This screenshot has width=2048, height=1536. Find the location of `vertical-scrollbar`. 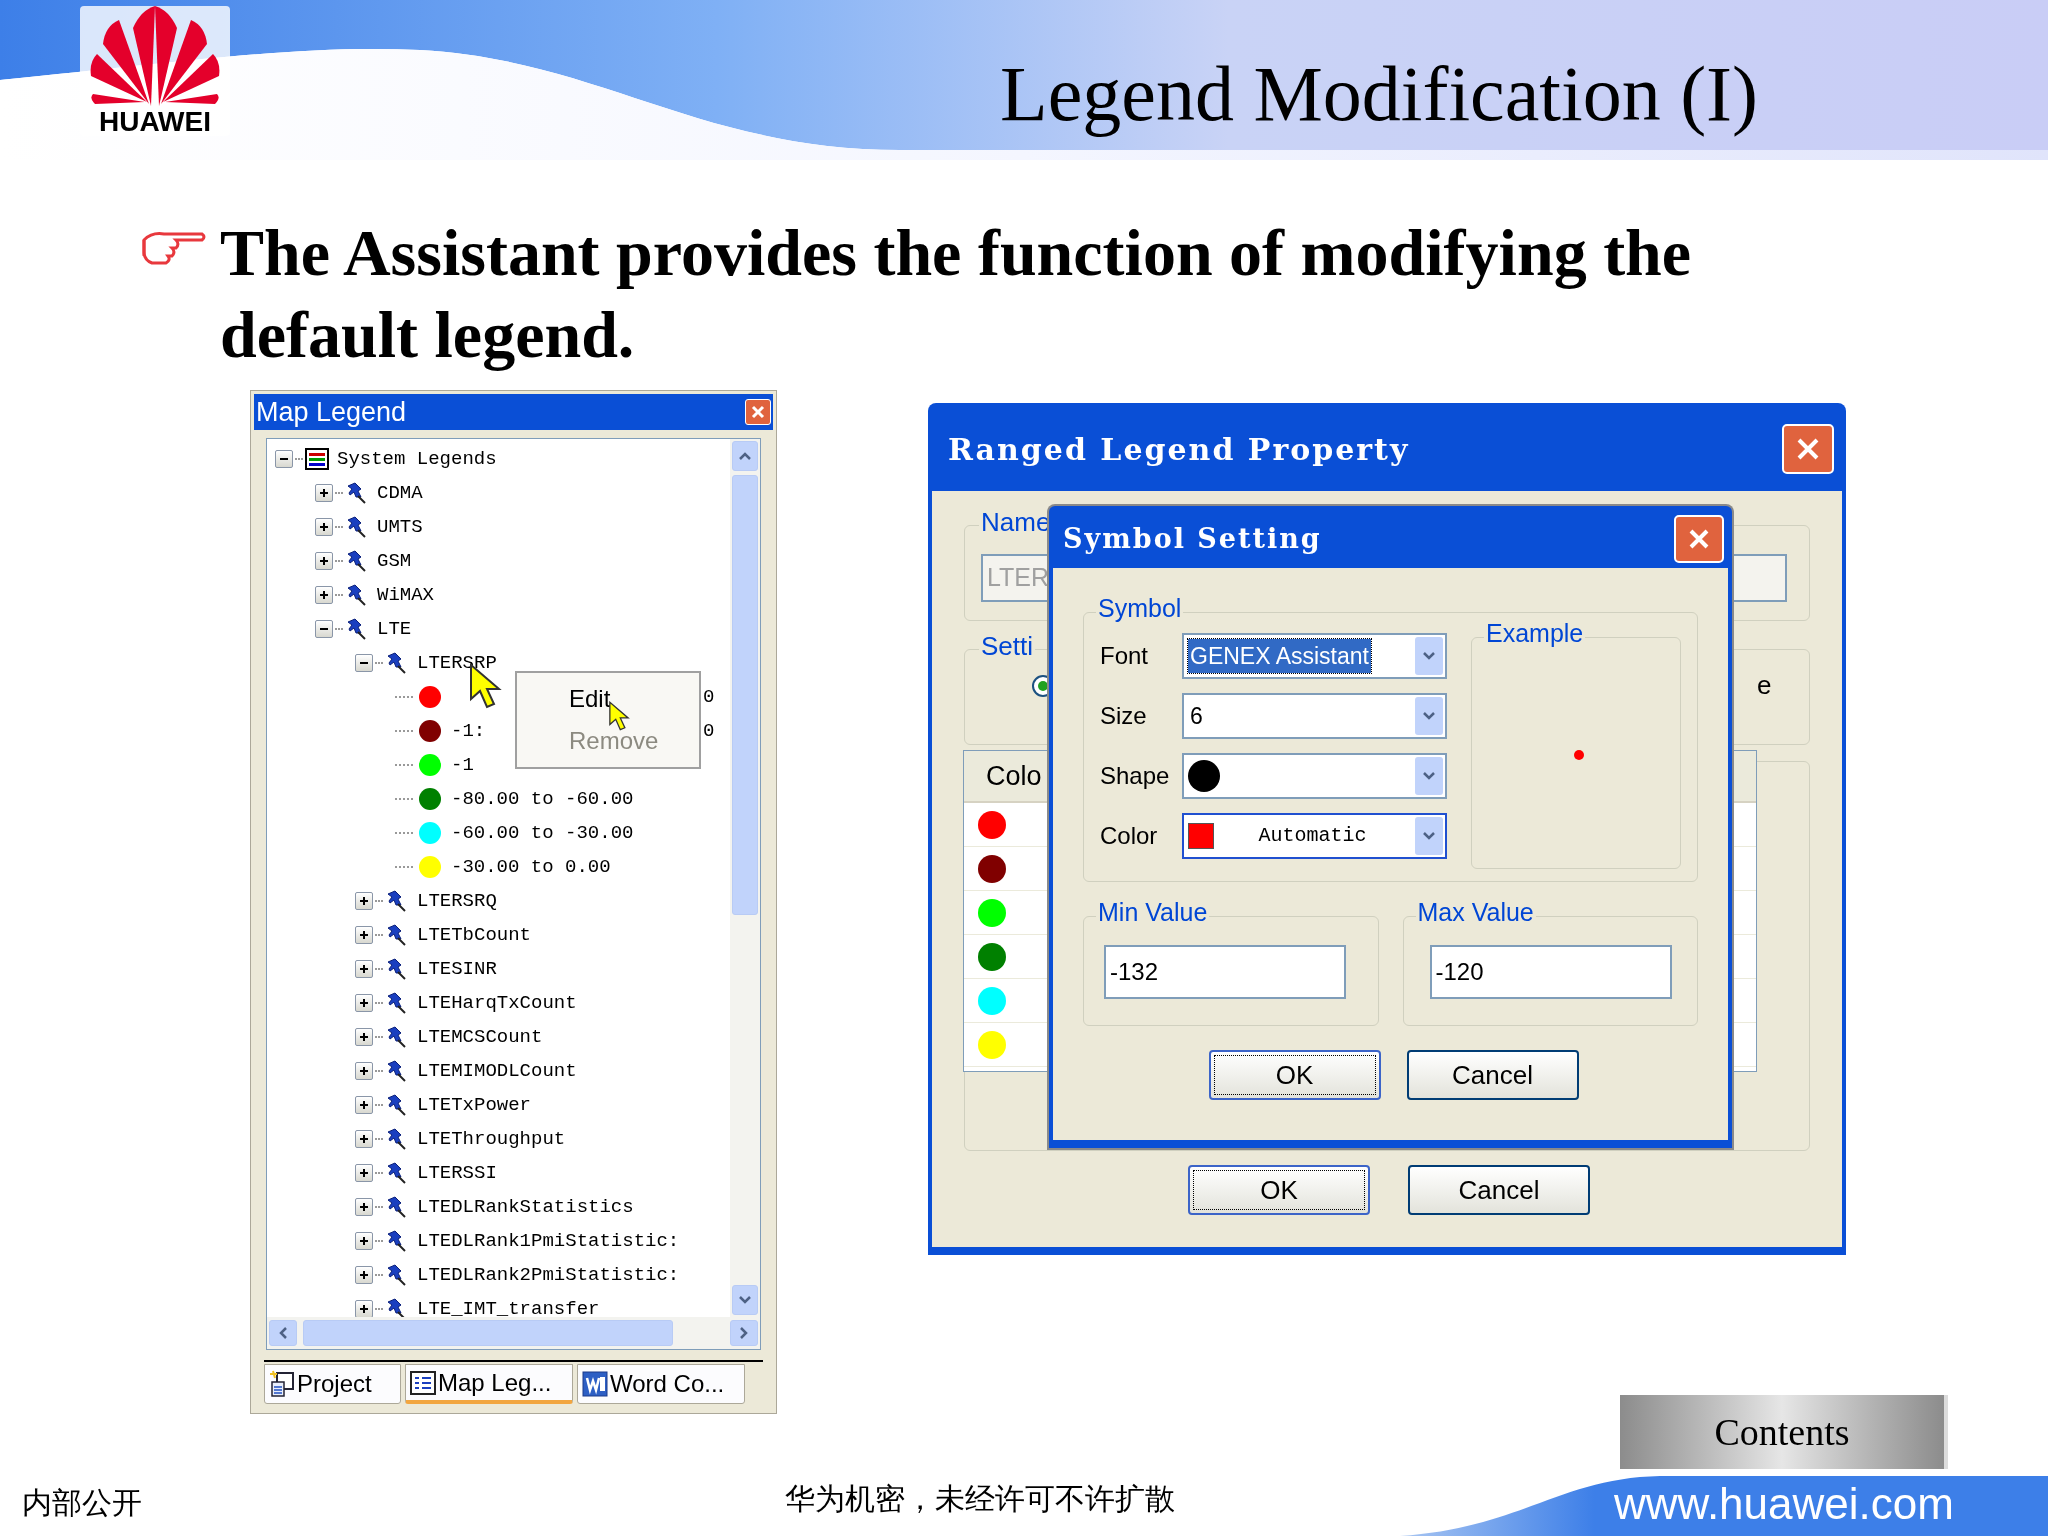

vertical-scrollbar is located at coordinates (745, 878).